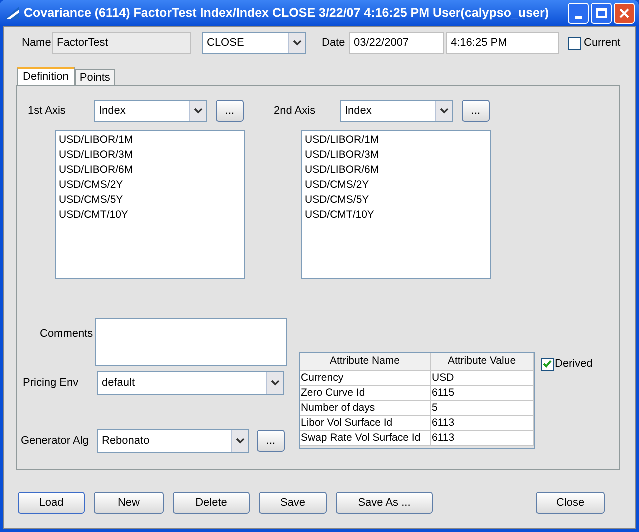 The width and height of the screenshot is (639, 532). What do you see at coordinates (190, 383) in the screenshot?
I see `pricing-env-dropdown: default` at bounding box center [190, 383].